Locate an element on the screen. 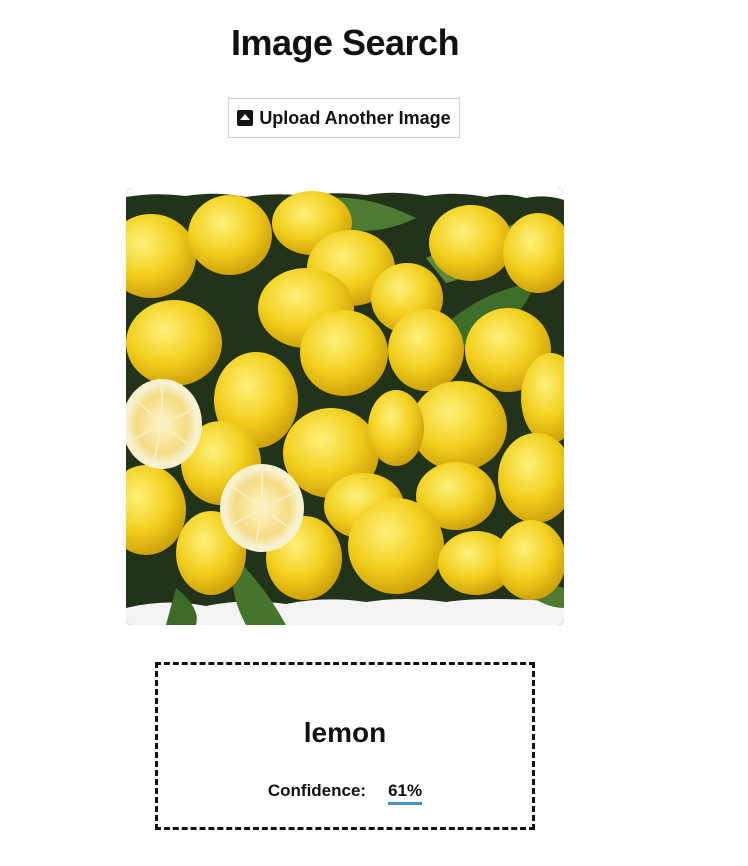  confidence-row: Confidence: 61% is located at coordinates (345, 793).